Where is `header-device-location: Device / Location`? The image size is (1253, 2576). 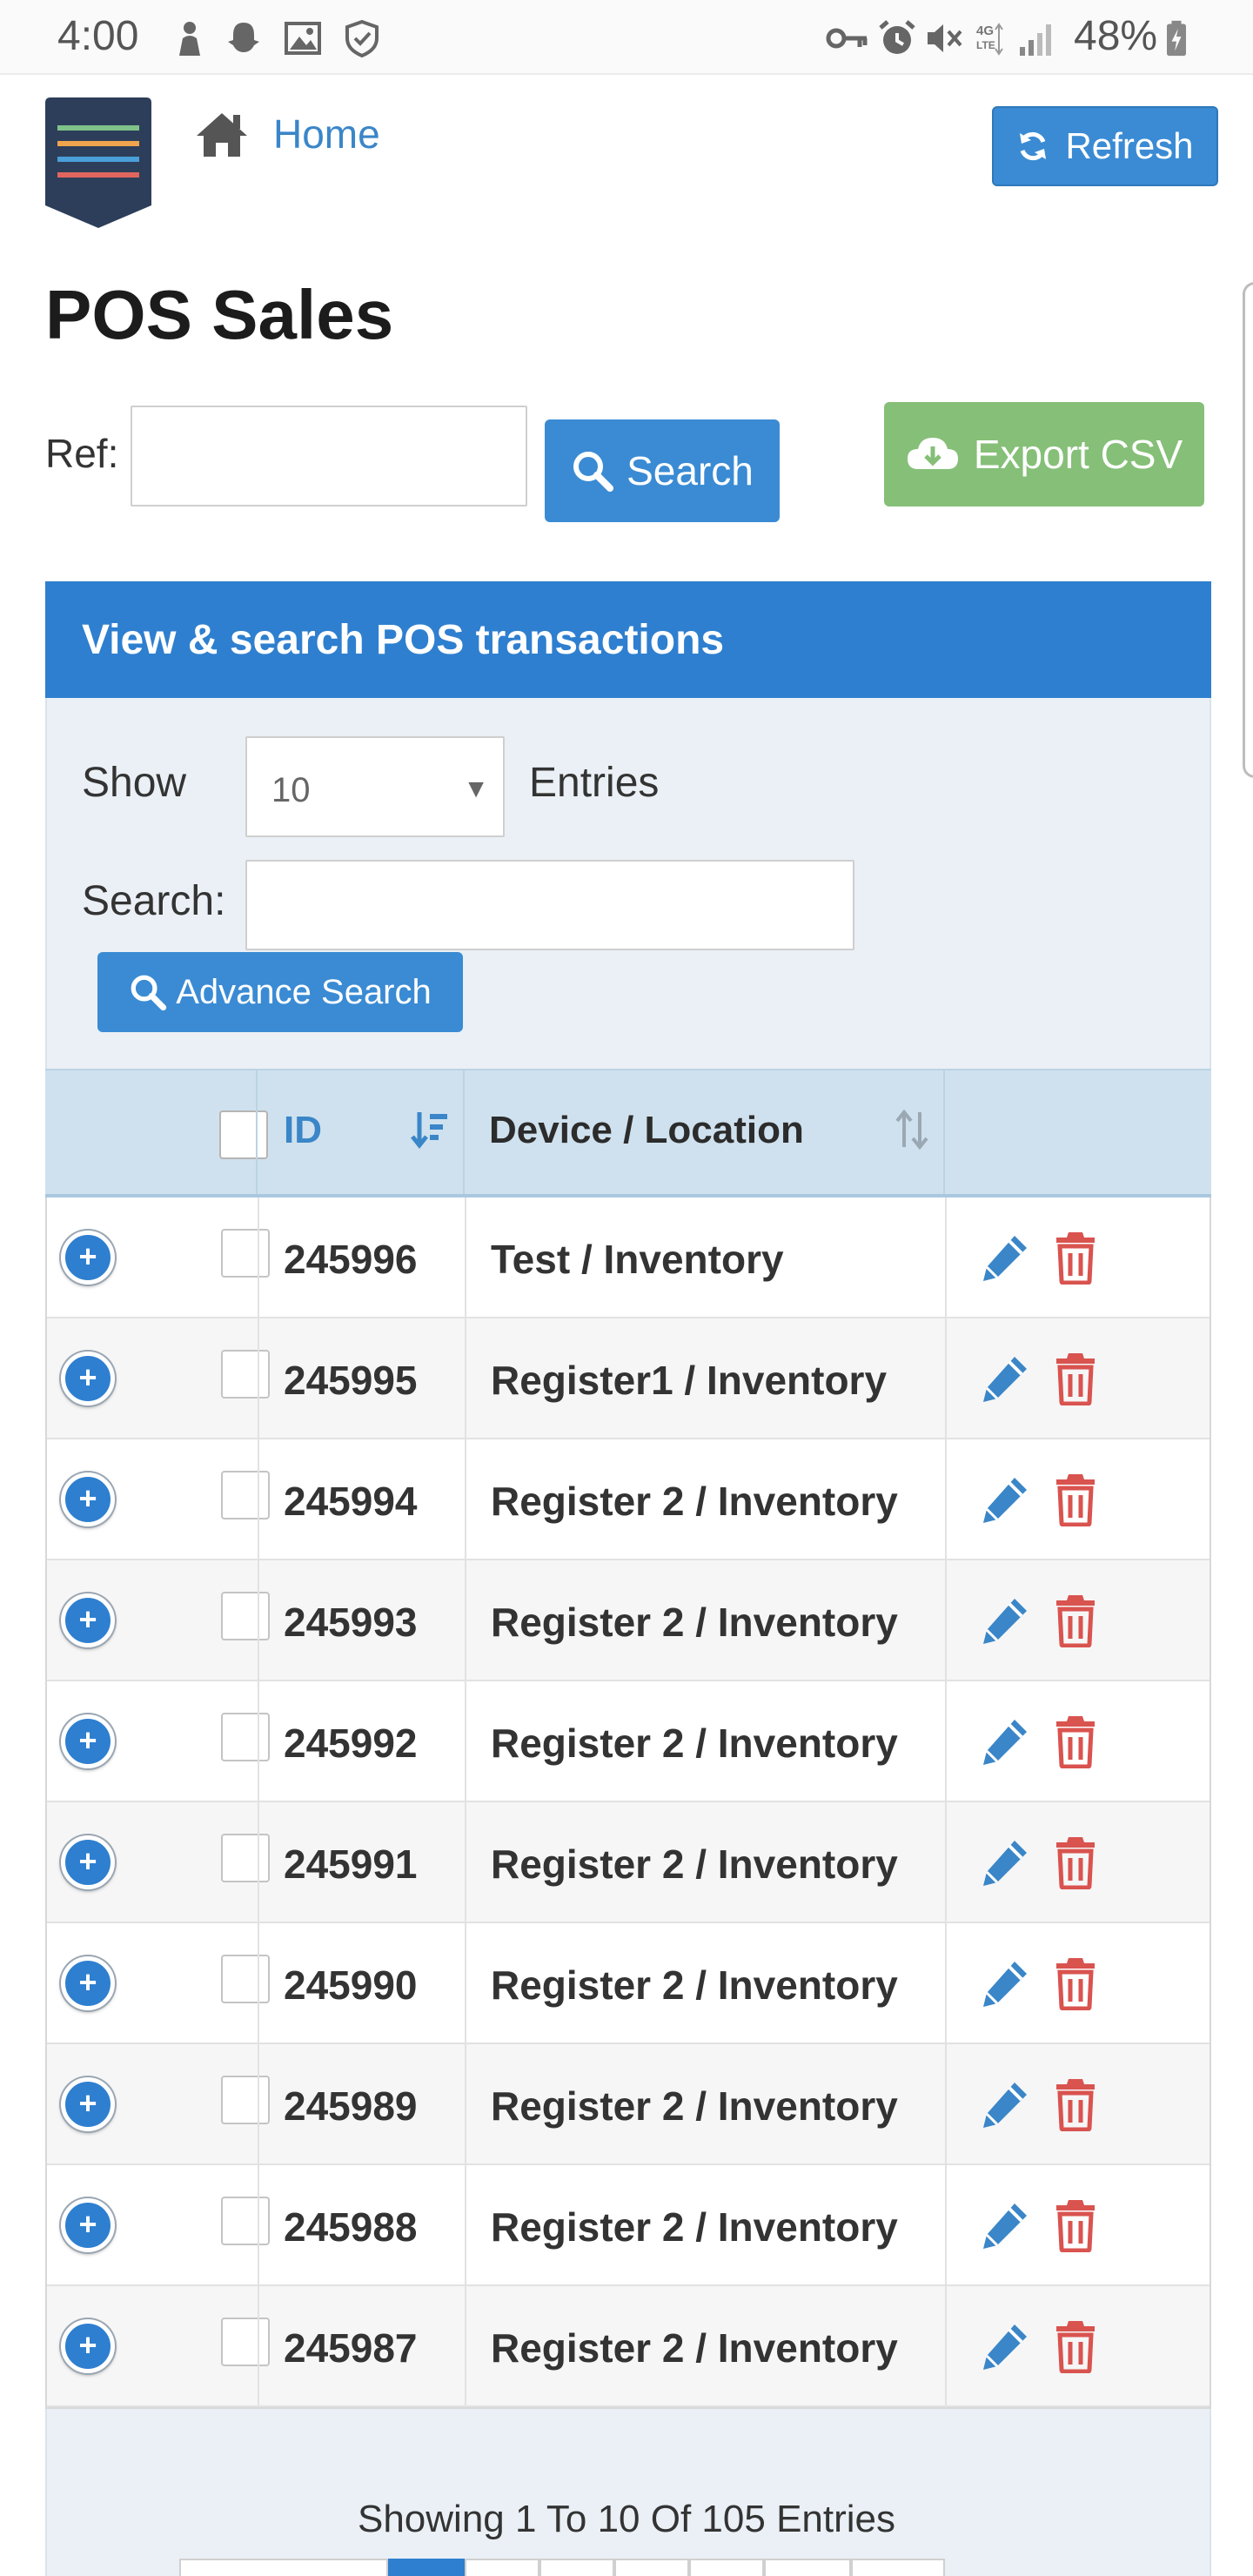
header-device-location: Device / Location is located at coordinates (703, 1132).